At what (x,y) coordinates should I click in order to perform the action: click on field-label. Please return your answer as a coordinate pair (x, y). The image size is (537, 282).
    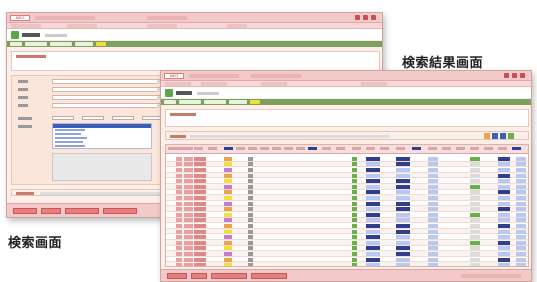
    Looking at the image, I should click on (23, 89).